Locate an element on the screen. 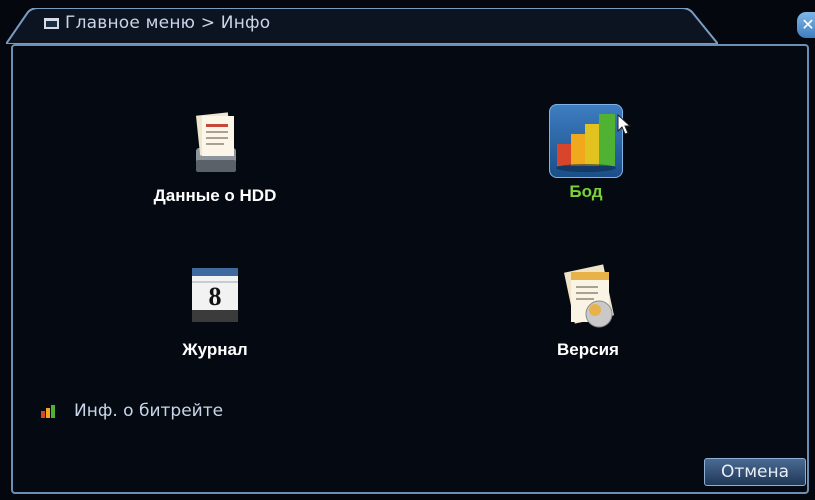  bar-chart-icon is located at coordinates (586, 141).